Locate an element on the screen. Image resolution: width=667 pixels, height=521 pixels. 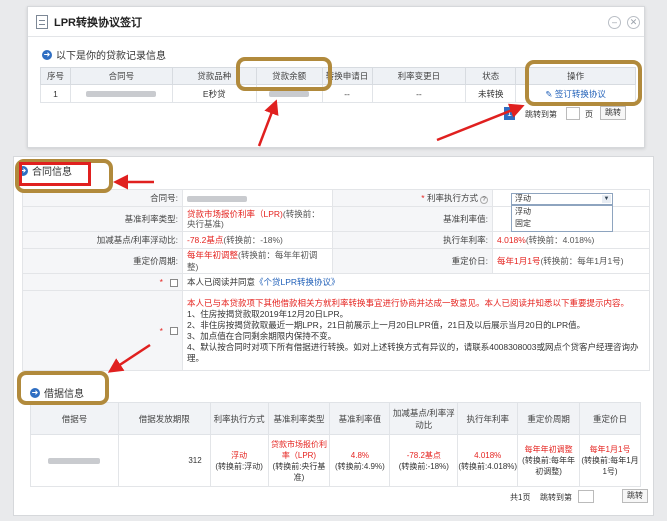
col-header: 加减基点/利率浮动比 is located at coordinates (424, 418).